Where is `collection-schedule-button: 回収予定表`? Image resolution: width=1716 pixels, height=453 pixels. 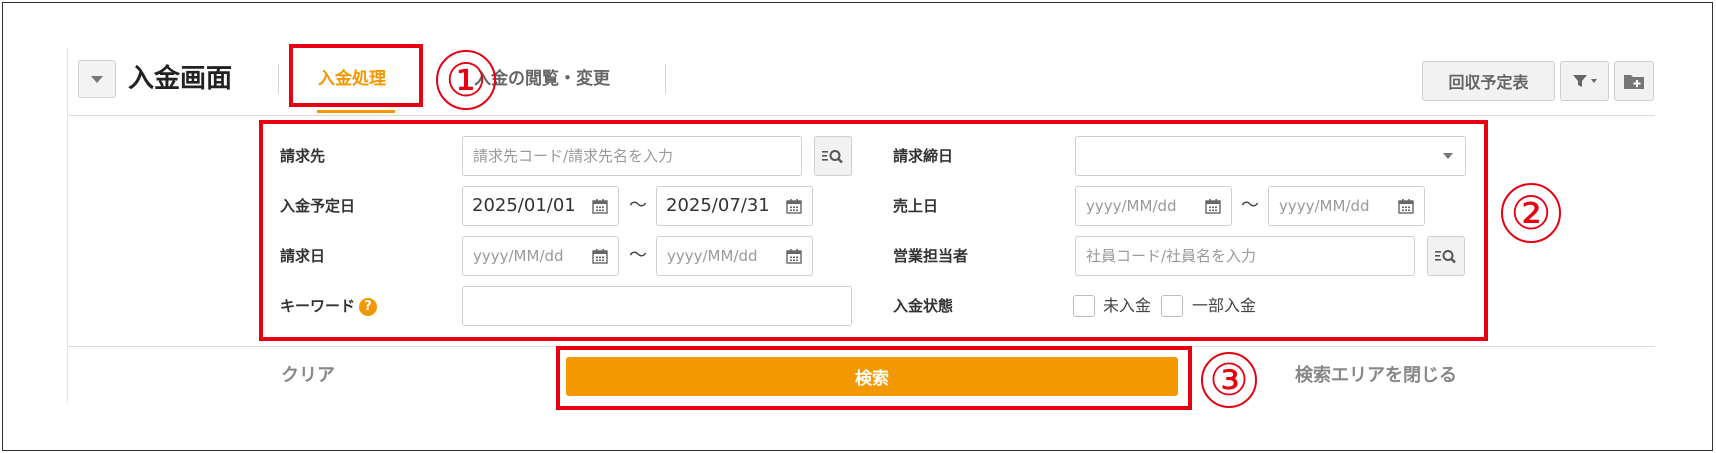
collection-schedule-button: 回収予定表 is located at coordinates (1488, 81).